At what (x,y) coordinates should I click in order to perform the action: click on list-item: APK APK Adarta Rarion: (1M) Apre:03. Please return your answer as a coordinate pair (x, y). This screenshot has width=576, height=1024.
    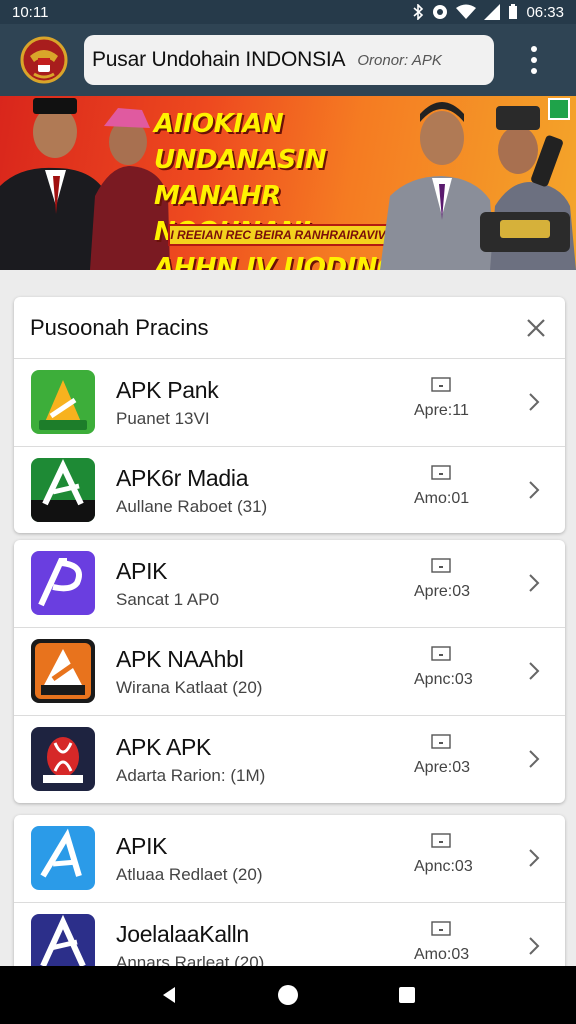
    Looking at the image, I should click on (289, 759).